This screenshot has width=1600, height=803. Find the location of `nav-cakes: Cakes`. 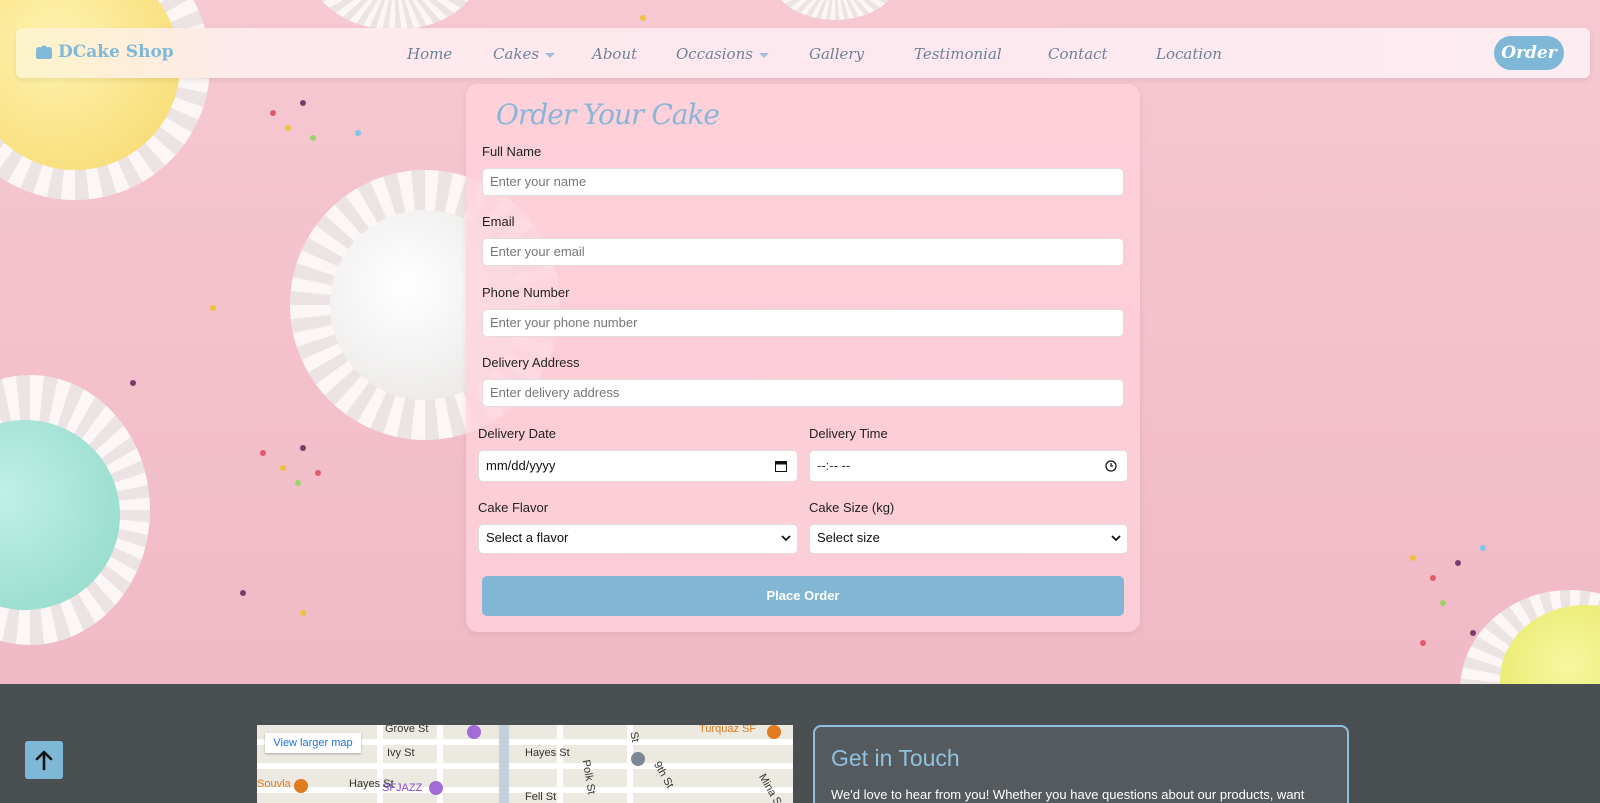

nav-cakes: Cakes is located at coordinates (524, 54).